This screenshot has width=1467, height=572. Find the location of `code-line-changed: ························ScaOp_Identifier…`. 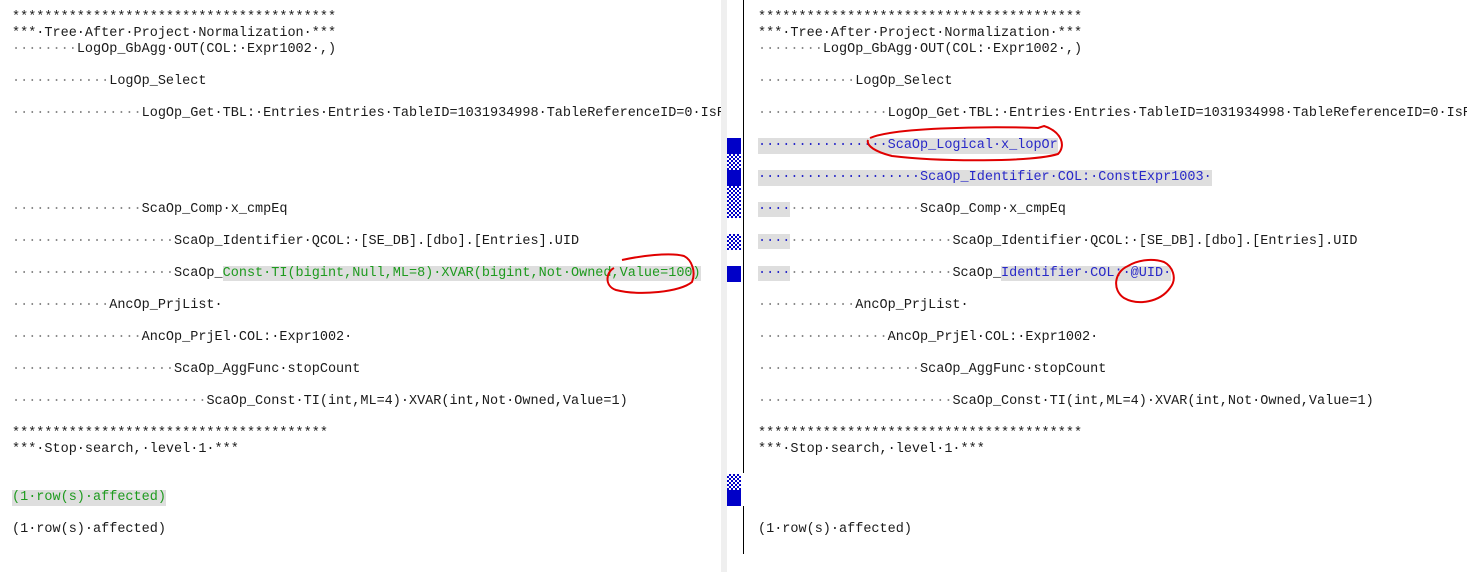

code-line-changed: ························ScaOp_Identifier… is located at coordinates (965, 274).